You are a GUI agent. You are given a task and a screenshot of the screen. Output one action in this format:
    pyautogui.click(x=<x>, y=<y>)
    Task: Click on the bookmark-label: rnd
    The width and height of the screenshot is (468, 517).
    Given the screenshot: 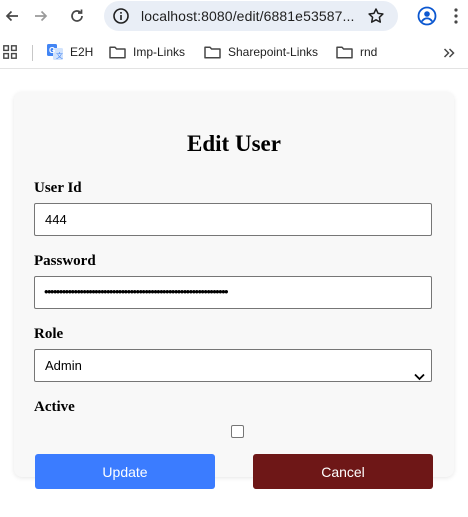 What is the action you would take?
    pyautogui.click(x=369, y=52)
    